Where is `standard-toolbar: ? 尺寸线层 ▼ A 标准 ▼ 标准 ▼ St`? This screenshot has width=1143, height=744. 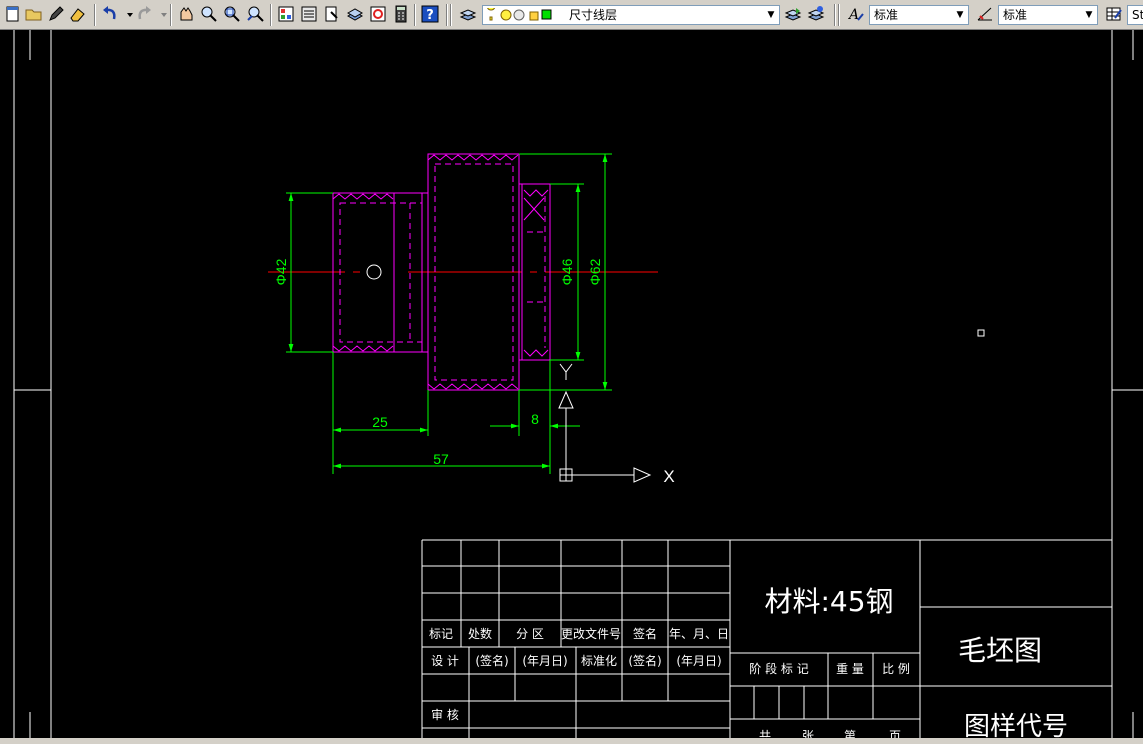 standard-toolbar: ? 尺寸线层 ▼ A 标准 ▼ 标准 ▼ St is located at coordinates (571, 15).